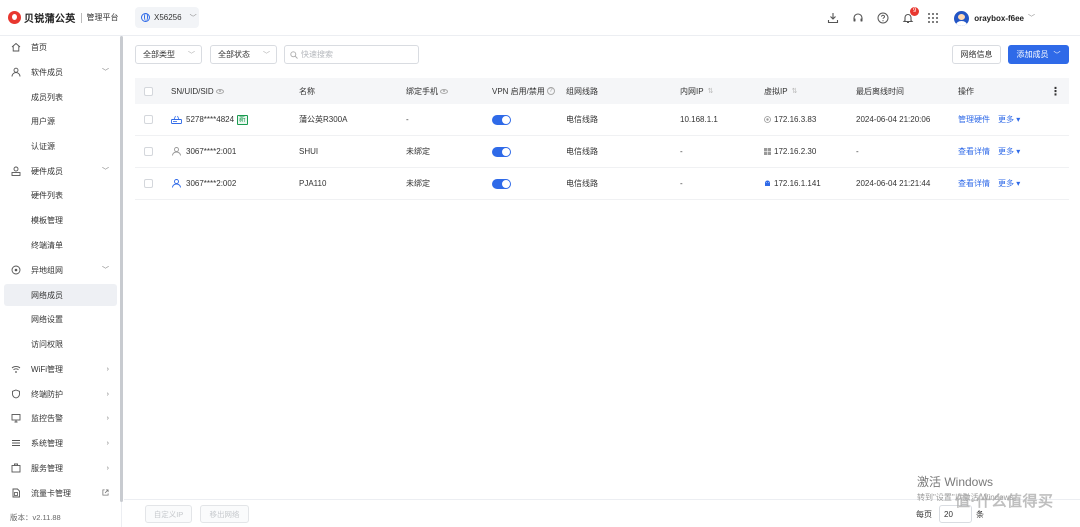  I want to click on status-filter-select: 全部状态 ﹀, so click(243, 54).